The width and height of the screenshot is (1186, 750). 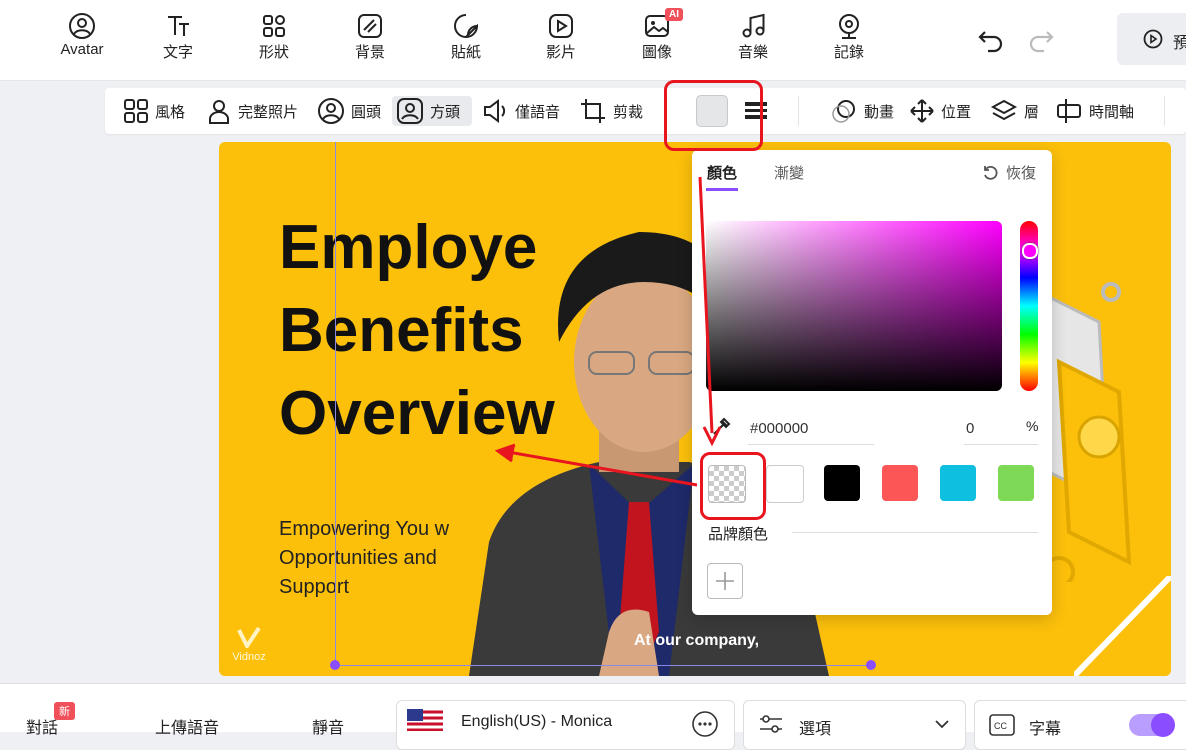 What do you see at coordinates (843, 111) in the screenshot?
I see `animation-icon` at bounding box center [843, 111].